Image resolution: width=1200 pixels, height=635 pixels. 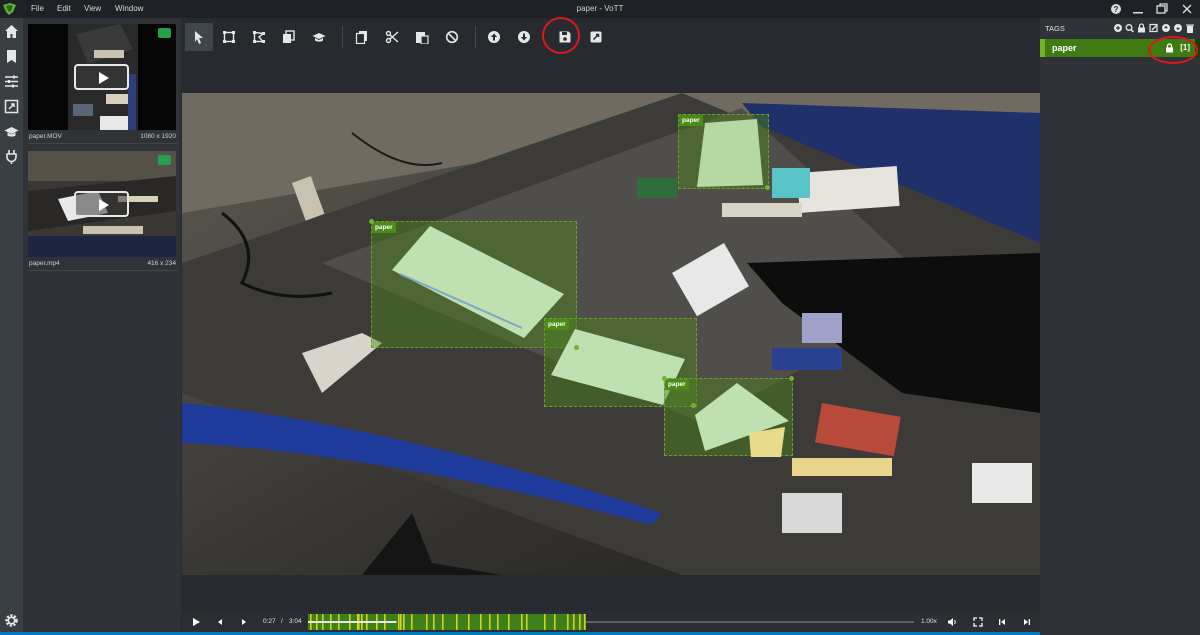 I want to click on paste-button, so click(x=422, y=37).